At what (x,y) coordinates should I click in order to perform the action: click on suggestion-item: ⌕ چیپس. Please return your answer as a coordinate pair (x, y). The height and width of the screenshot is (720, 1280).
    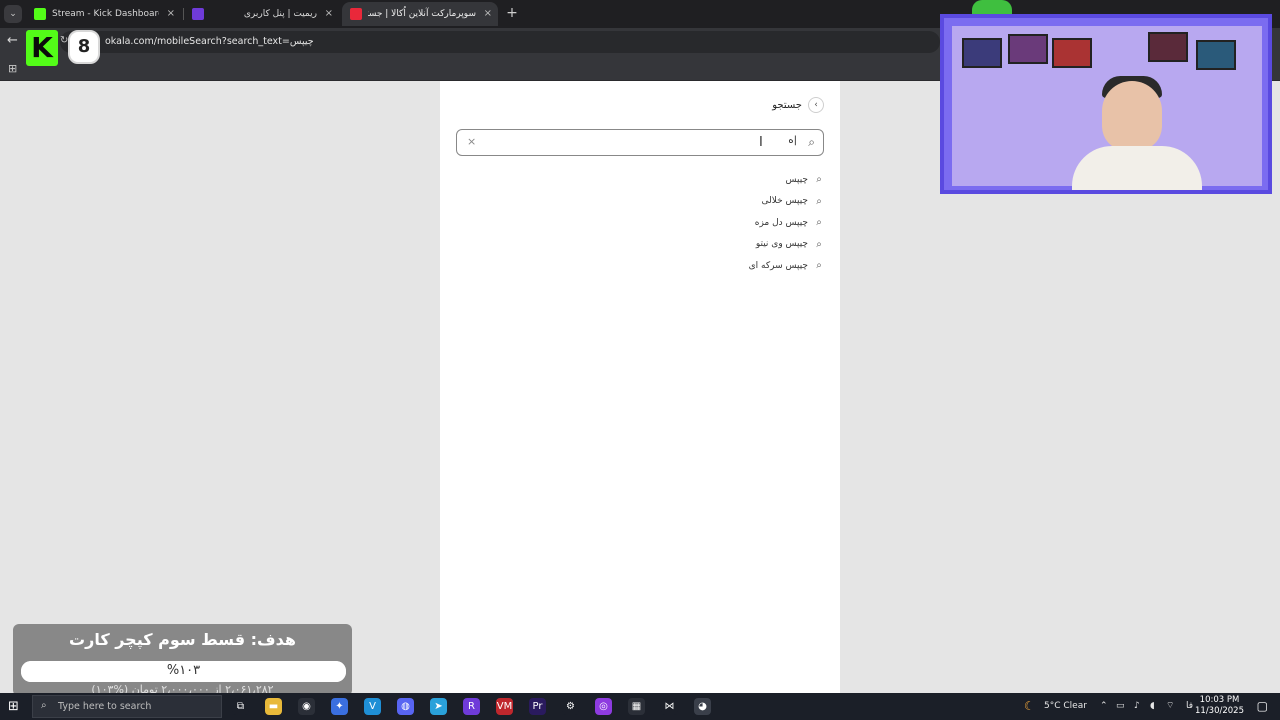
    Looking at the image, I should click on (640, 180).